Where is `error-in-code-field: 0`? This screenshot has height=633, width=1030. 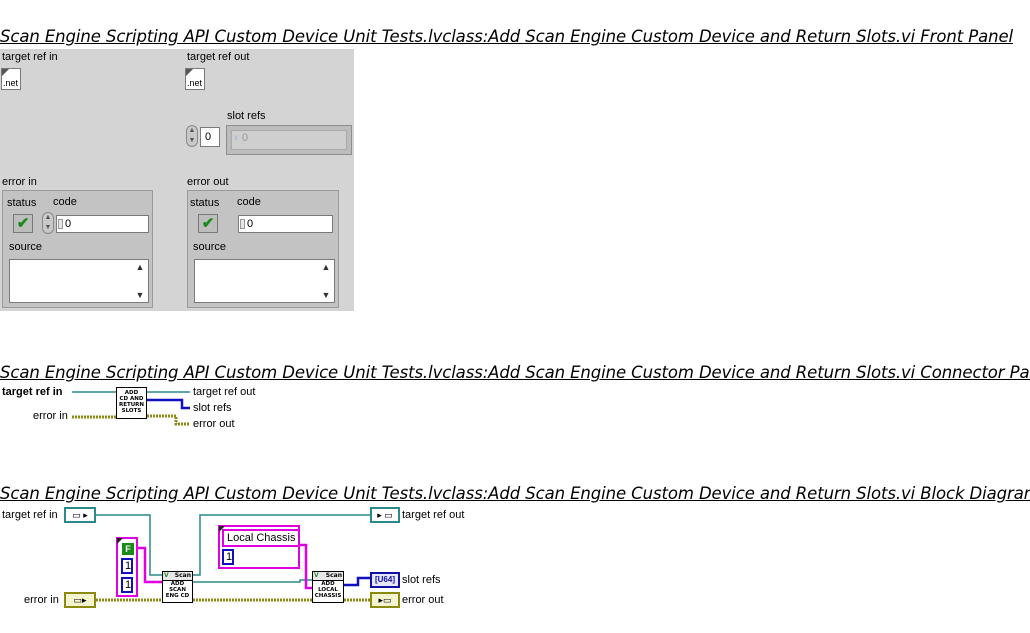
error-in-code-field: 0 is located at coordinates (102, 224).